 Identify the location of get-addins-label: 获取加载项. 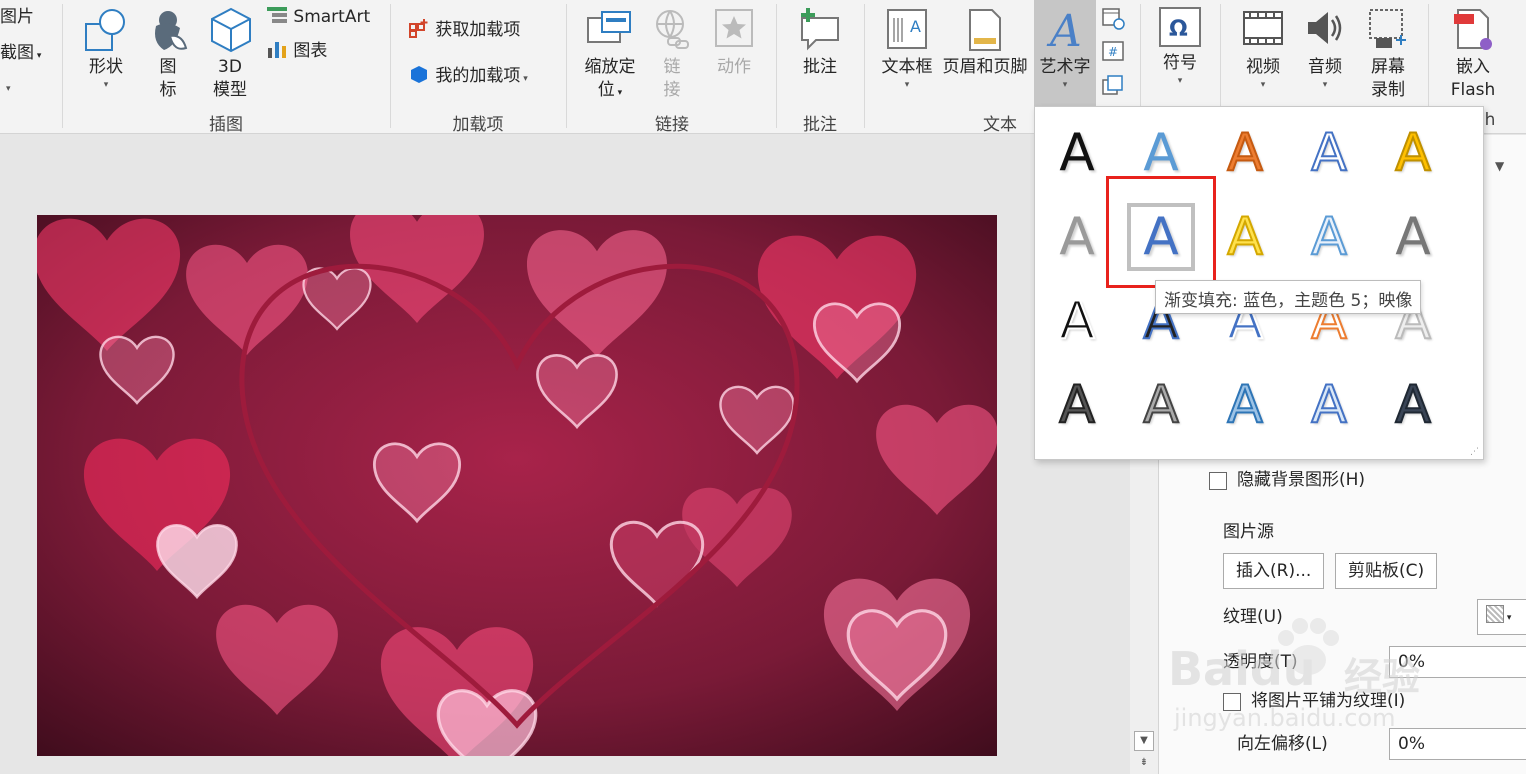
(478, 30).